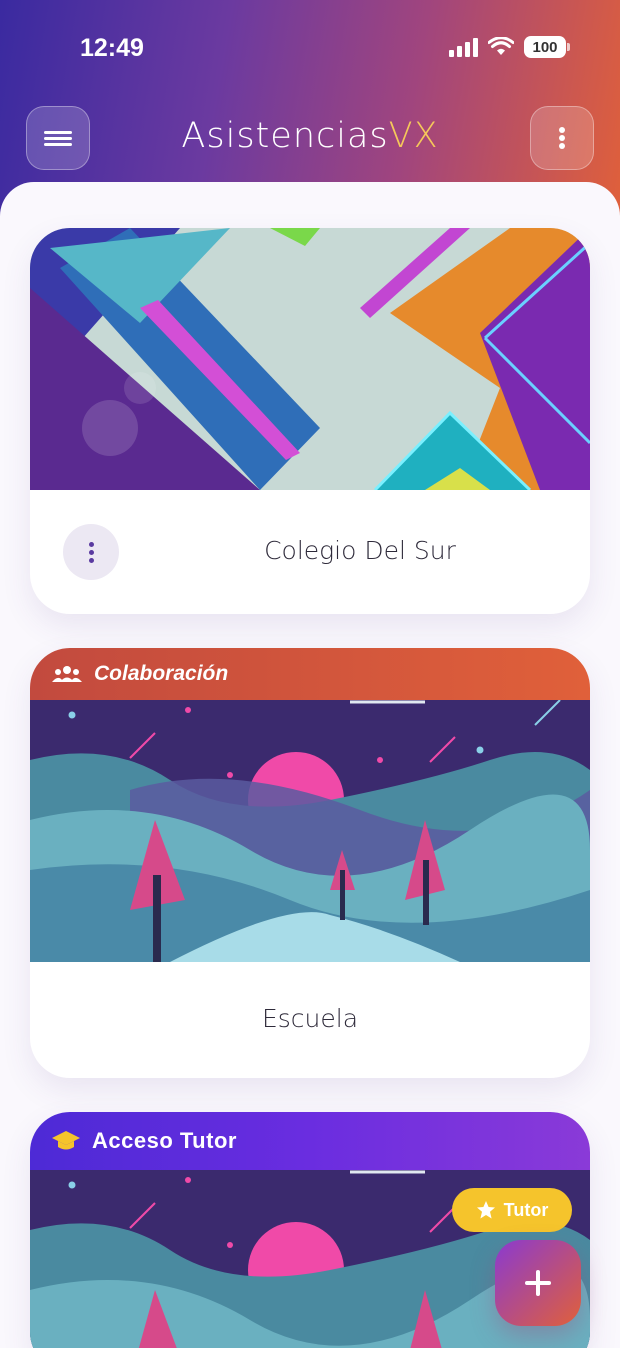  What do you see at coordinates (526, 1209) in the screenshot?
I see `tutor-badge-label: Tutor` at bounding box center [526, 1209].